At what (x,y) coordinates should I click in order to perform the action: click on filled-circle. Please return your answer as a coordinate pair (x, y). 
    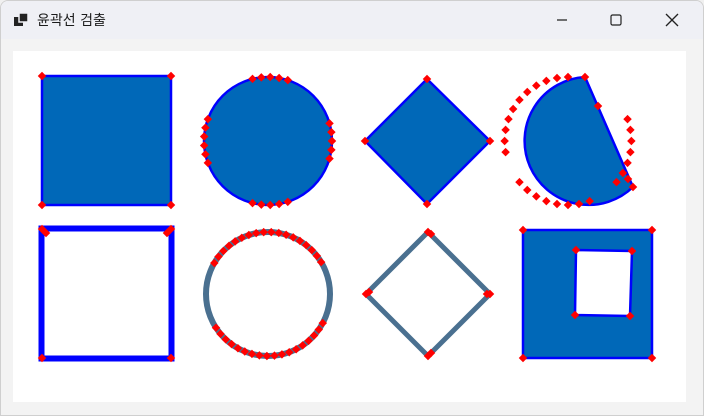
    Looking at the image, I should click on (268, 141).